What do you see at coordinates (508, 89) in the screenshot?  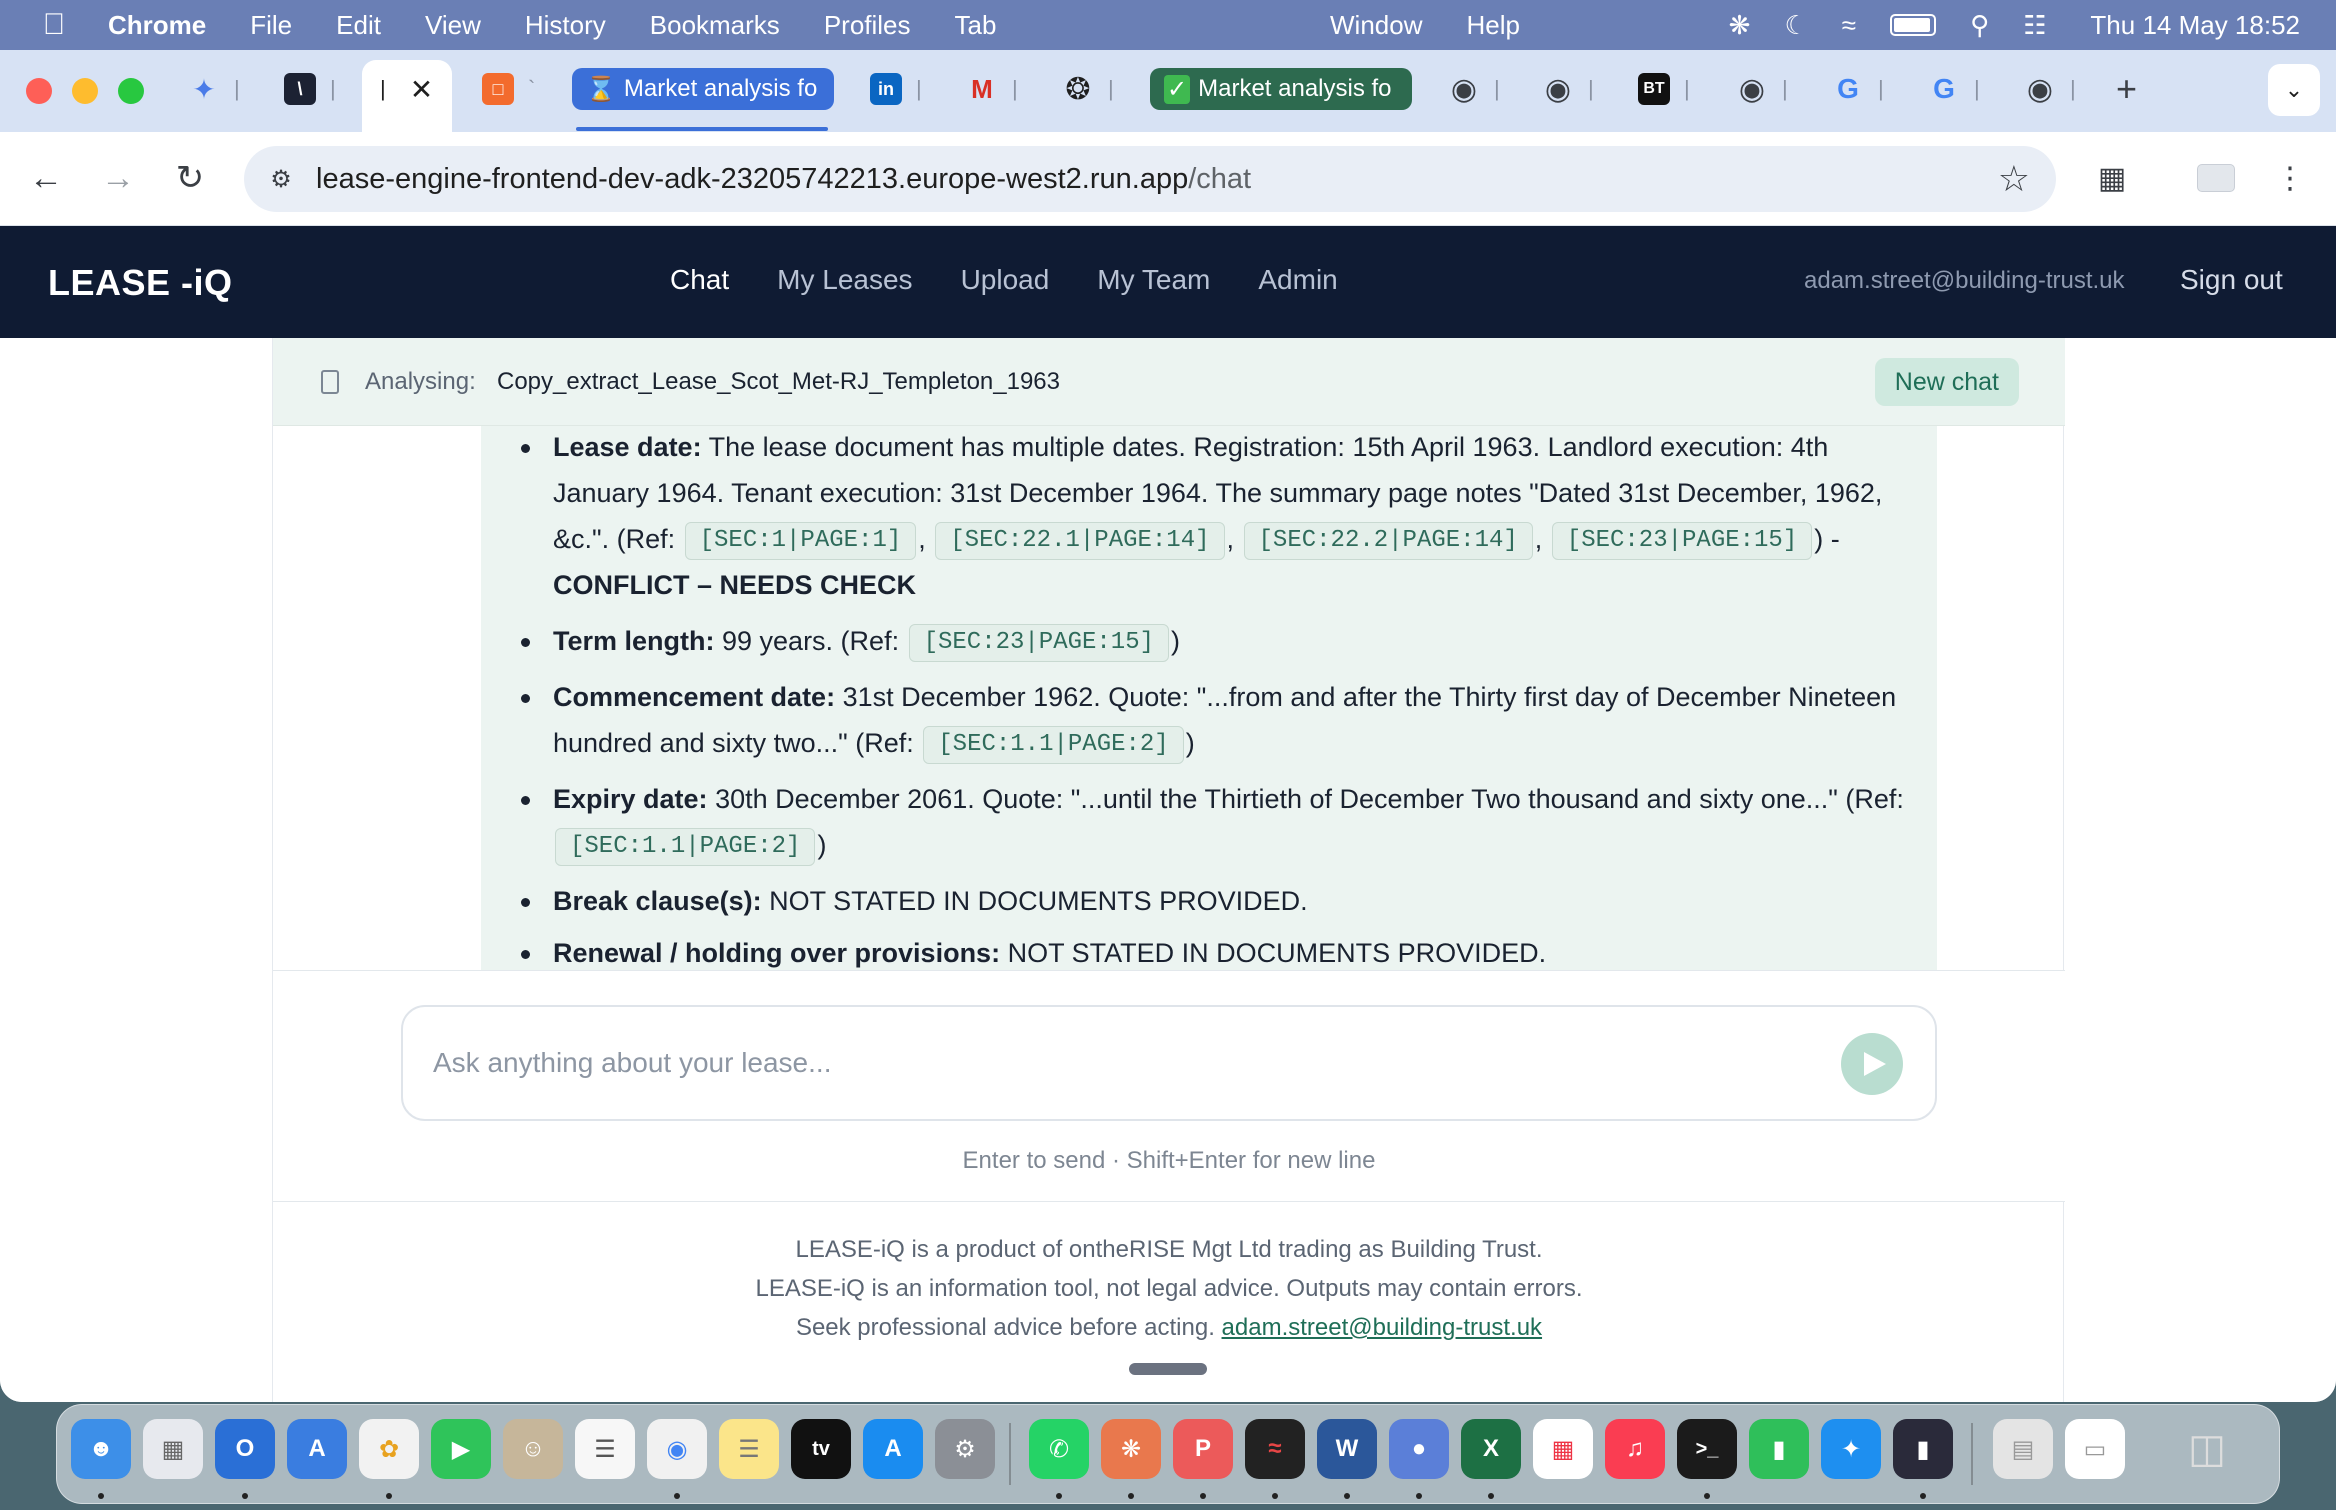 I see `tab-bookmark-app: □ `` at bounding box center [508, 89].